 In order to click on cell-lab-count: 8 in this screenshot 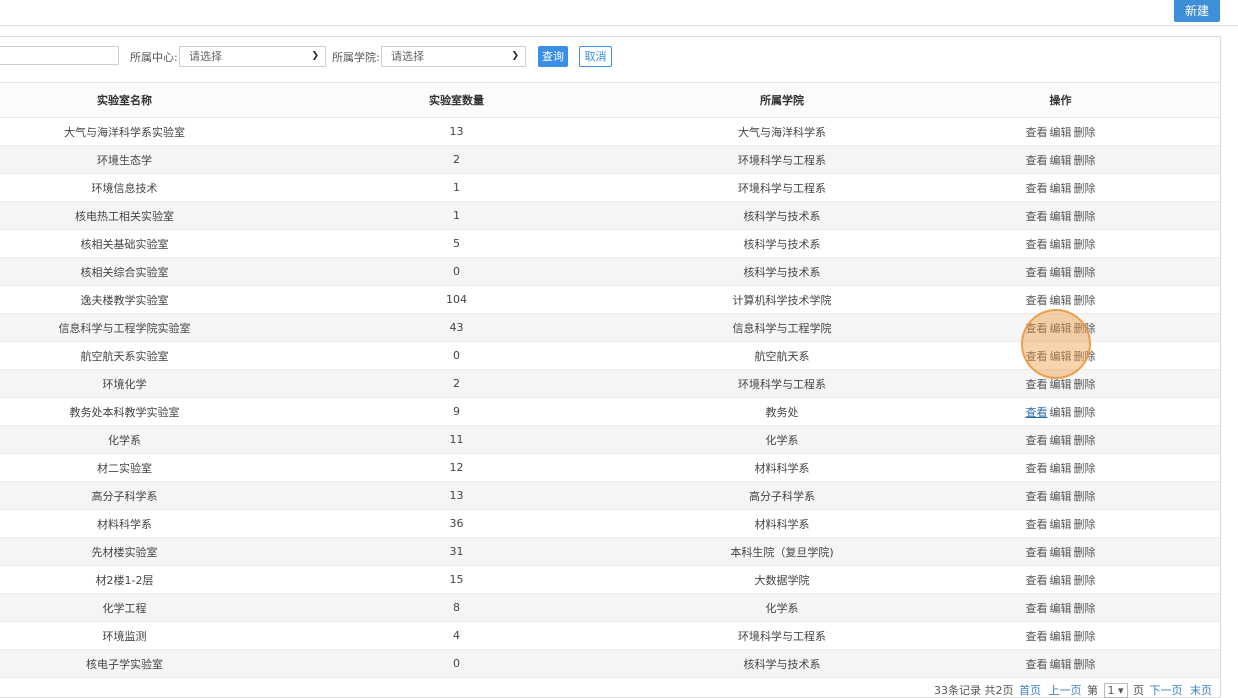, I will do `click(456, 607)`.